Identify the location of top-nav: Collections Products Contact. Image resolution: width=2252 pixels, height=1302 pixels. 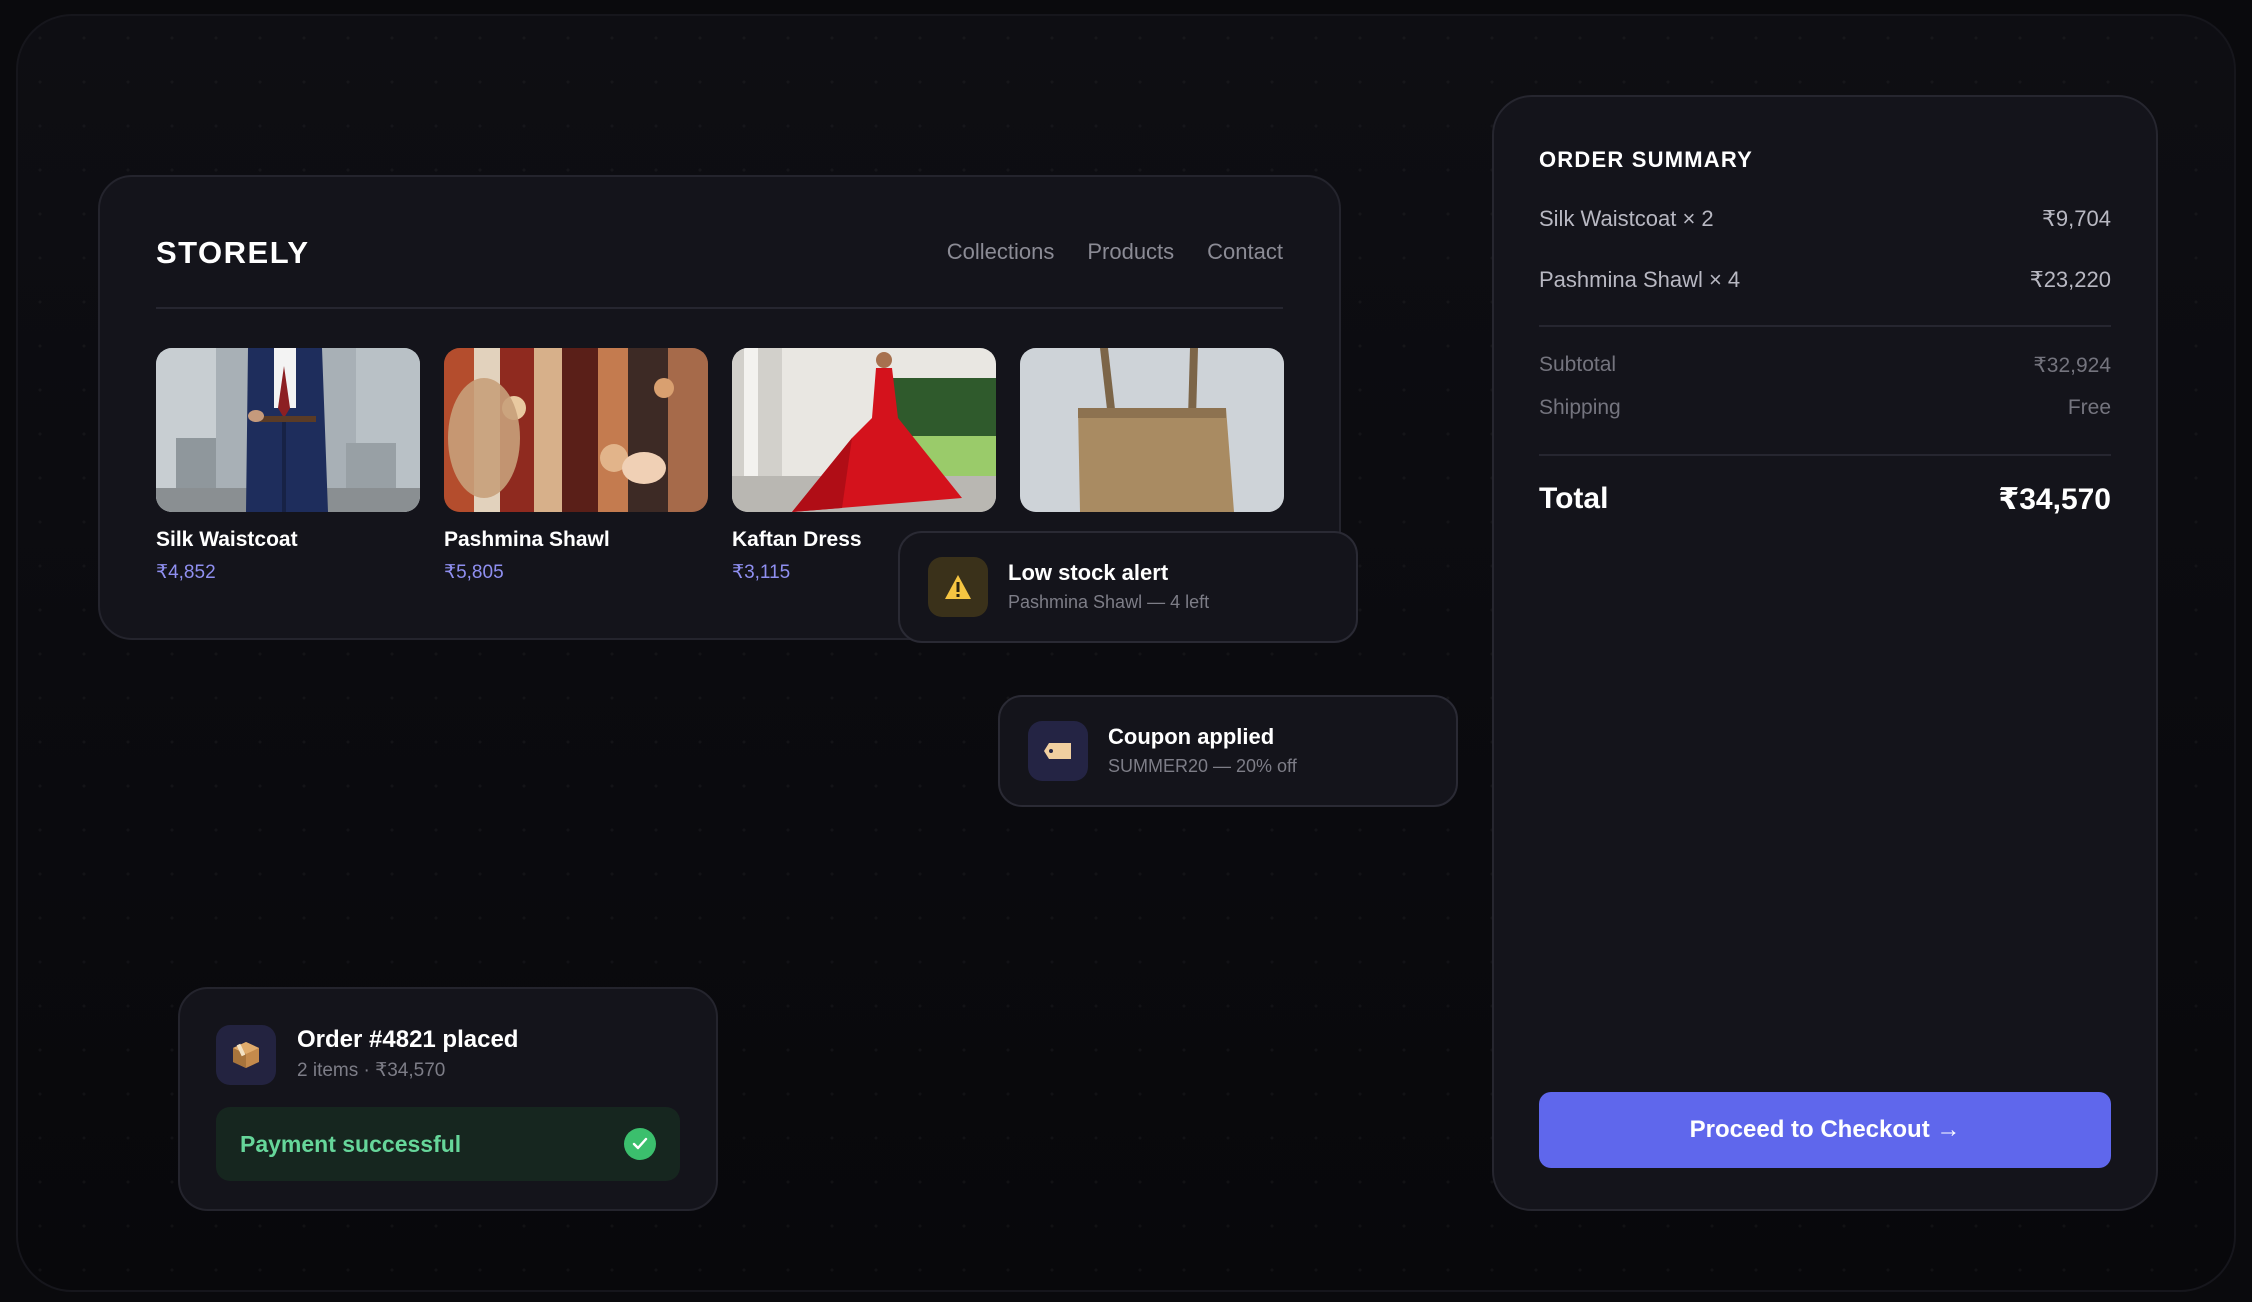
(1115, 252).